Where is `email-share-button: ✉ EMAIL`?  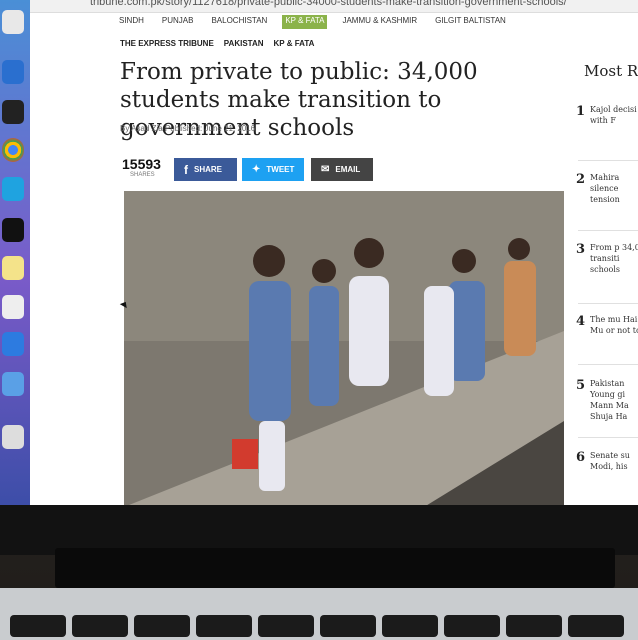 email-share-button: ✉ EMAIL is located at coordinates (342, 169).